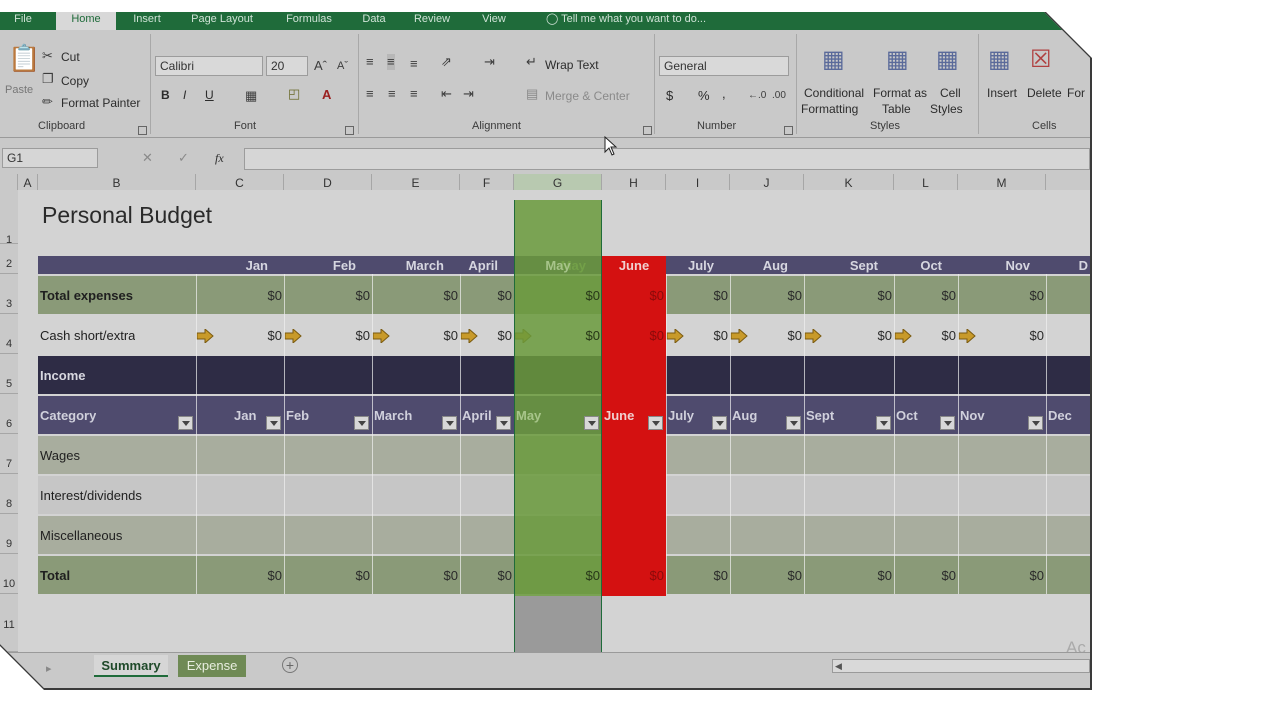 This screenshot has height=720, width=1280. I want to click on increase-font-icon: Aˆ, so click(320, 66).